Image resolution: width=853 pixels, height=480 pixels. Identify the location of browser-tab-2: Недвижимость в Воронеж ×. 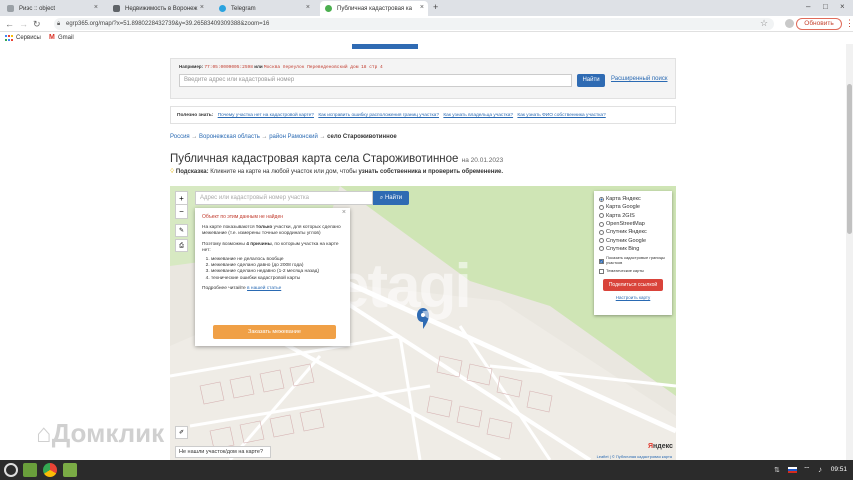
(158, 8).